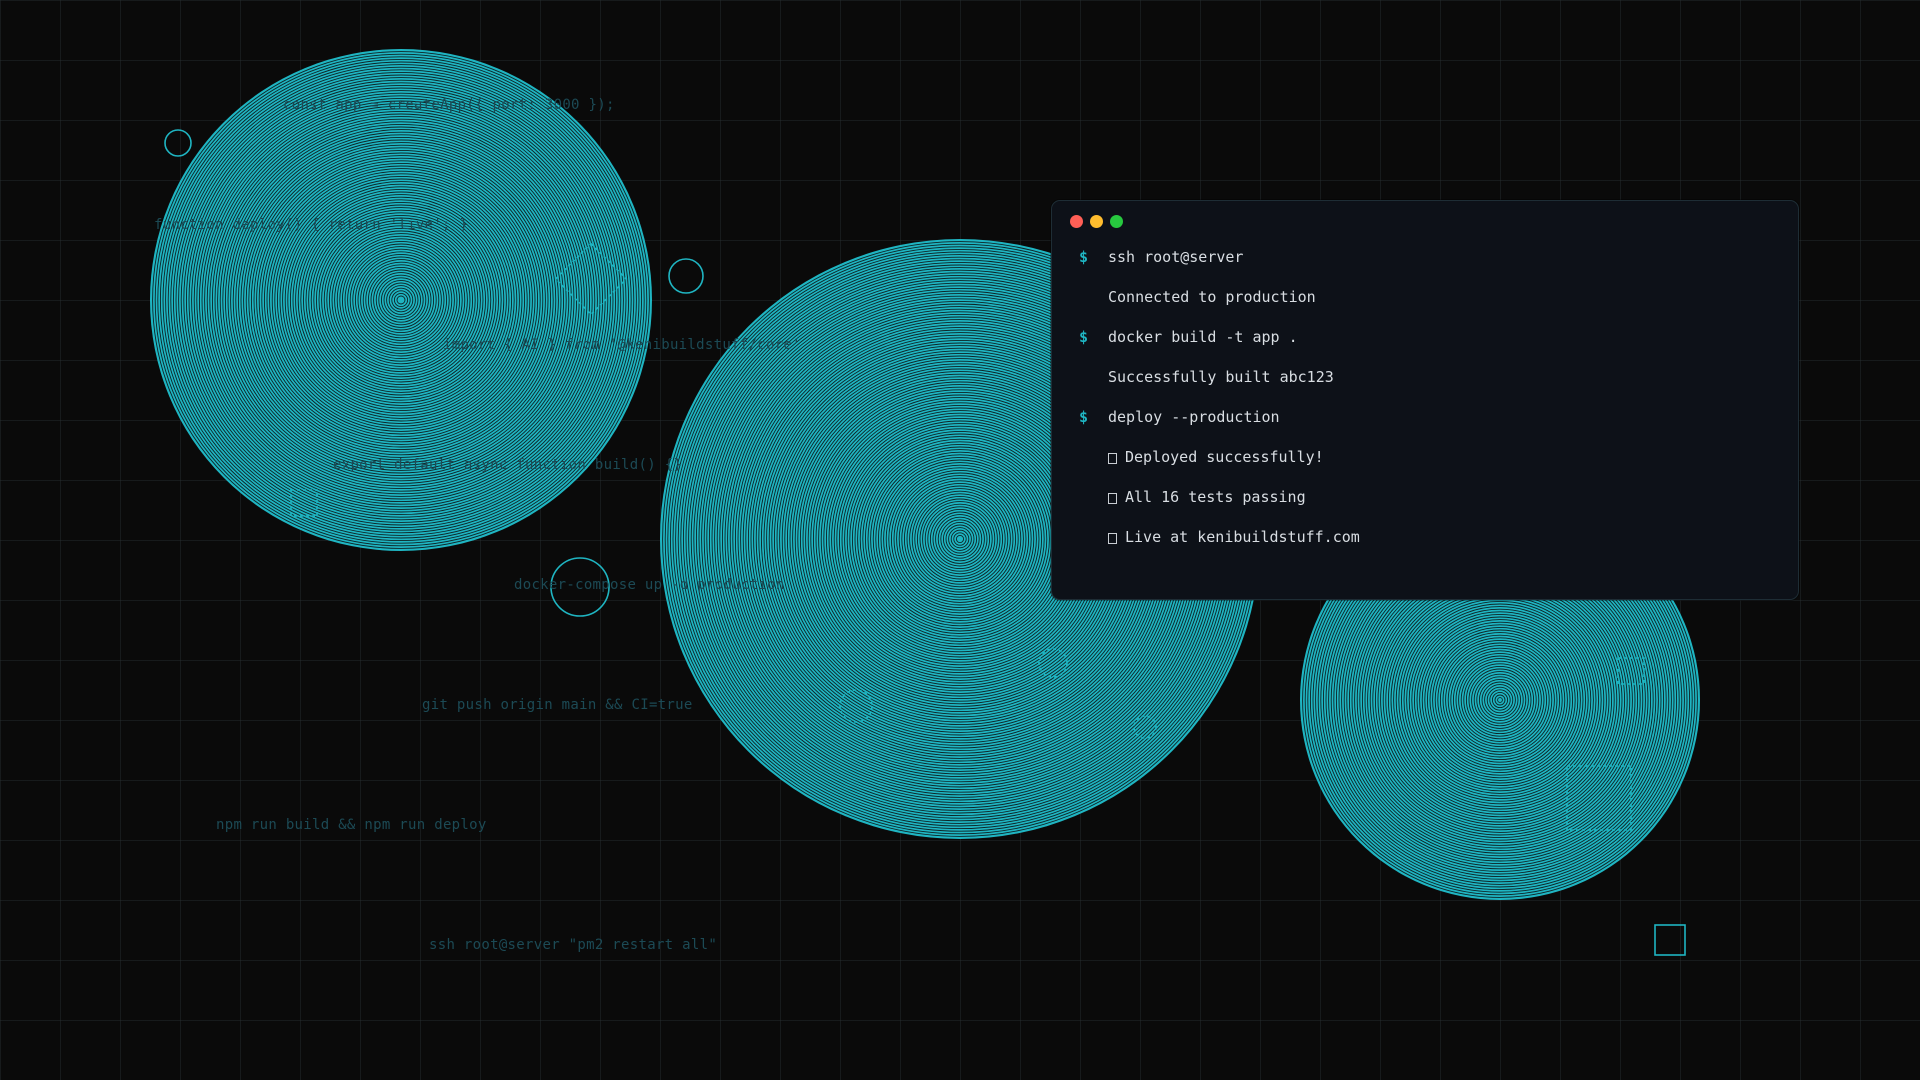  Describe the element at coordinates (1224, 457) in the screenshot. I see `status-text: Deployed successfully!` at that location.